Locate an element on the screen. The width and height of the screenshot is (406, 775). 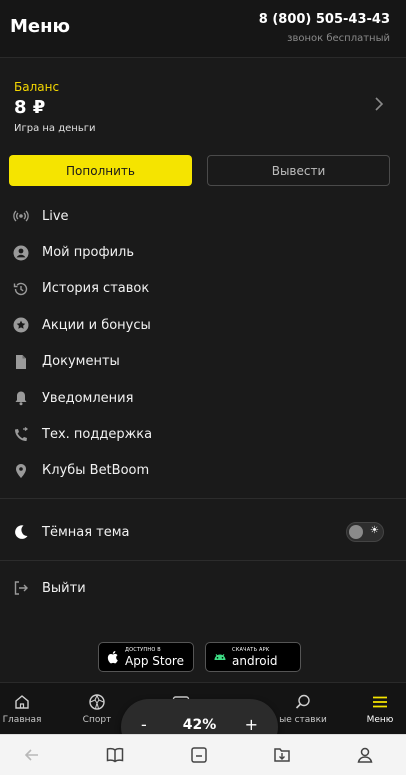
history-icon is located at coordinates (21, 289).